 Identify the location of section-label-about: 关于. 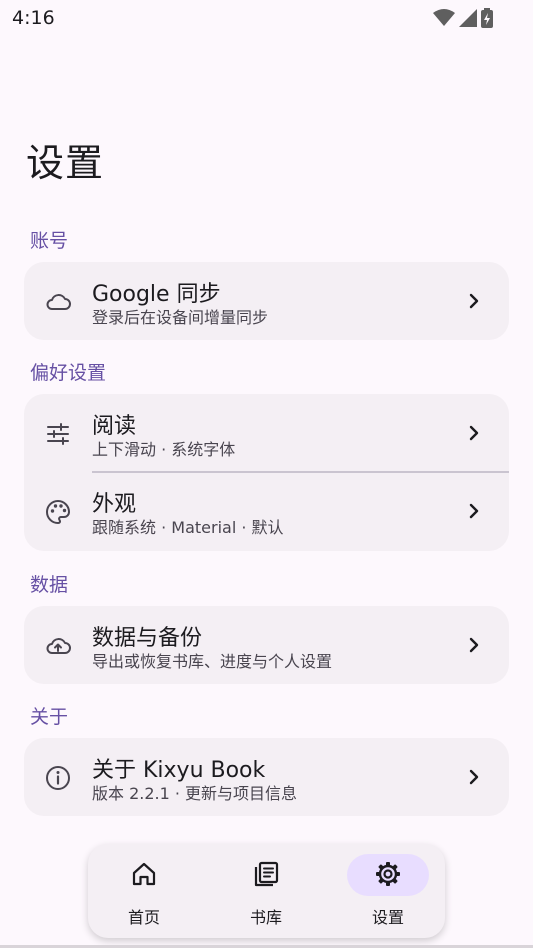
(49, 717).